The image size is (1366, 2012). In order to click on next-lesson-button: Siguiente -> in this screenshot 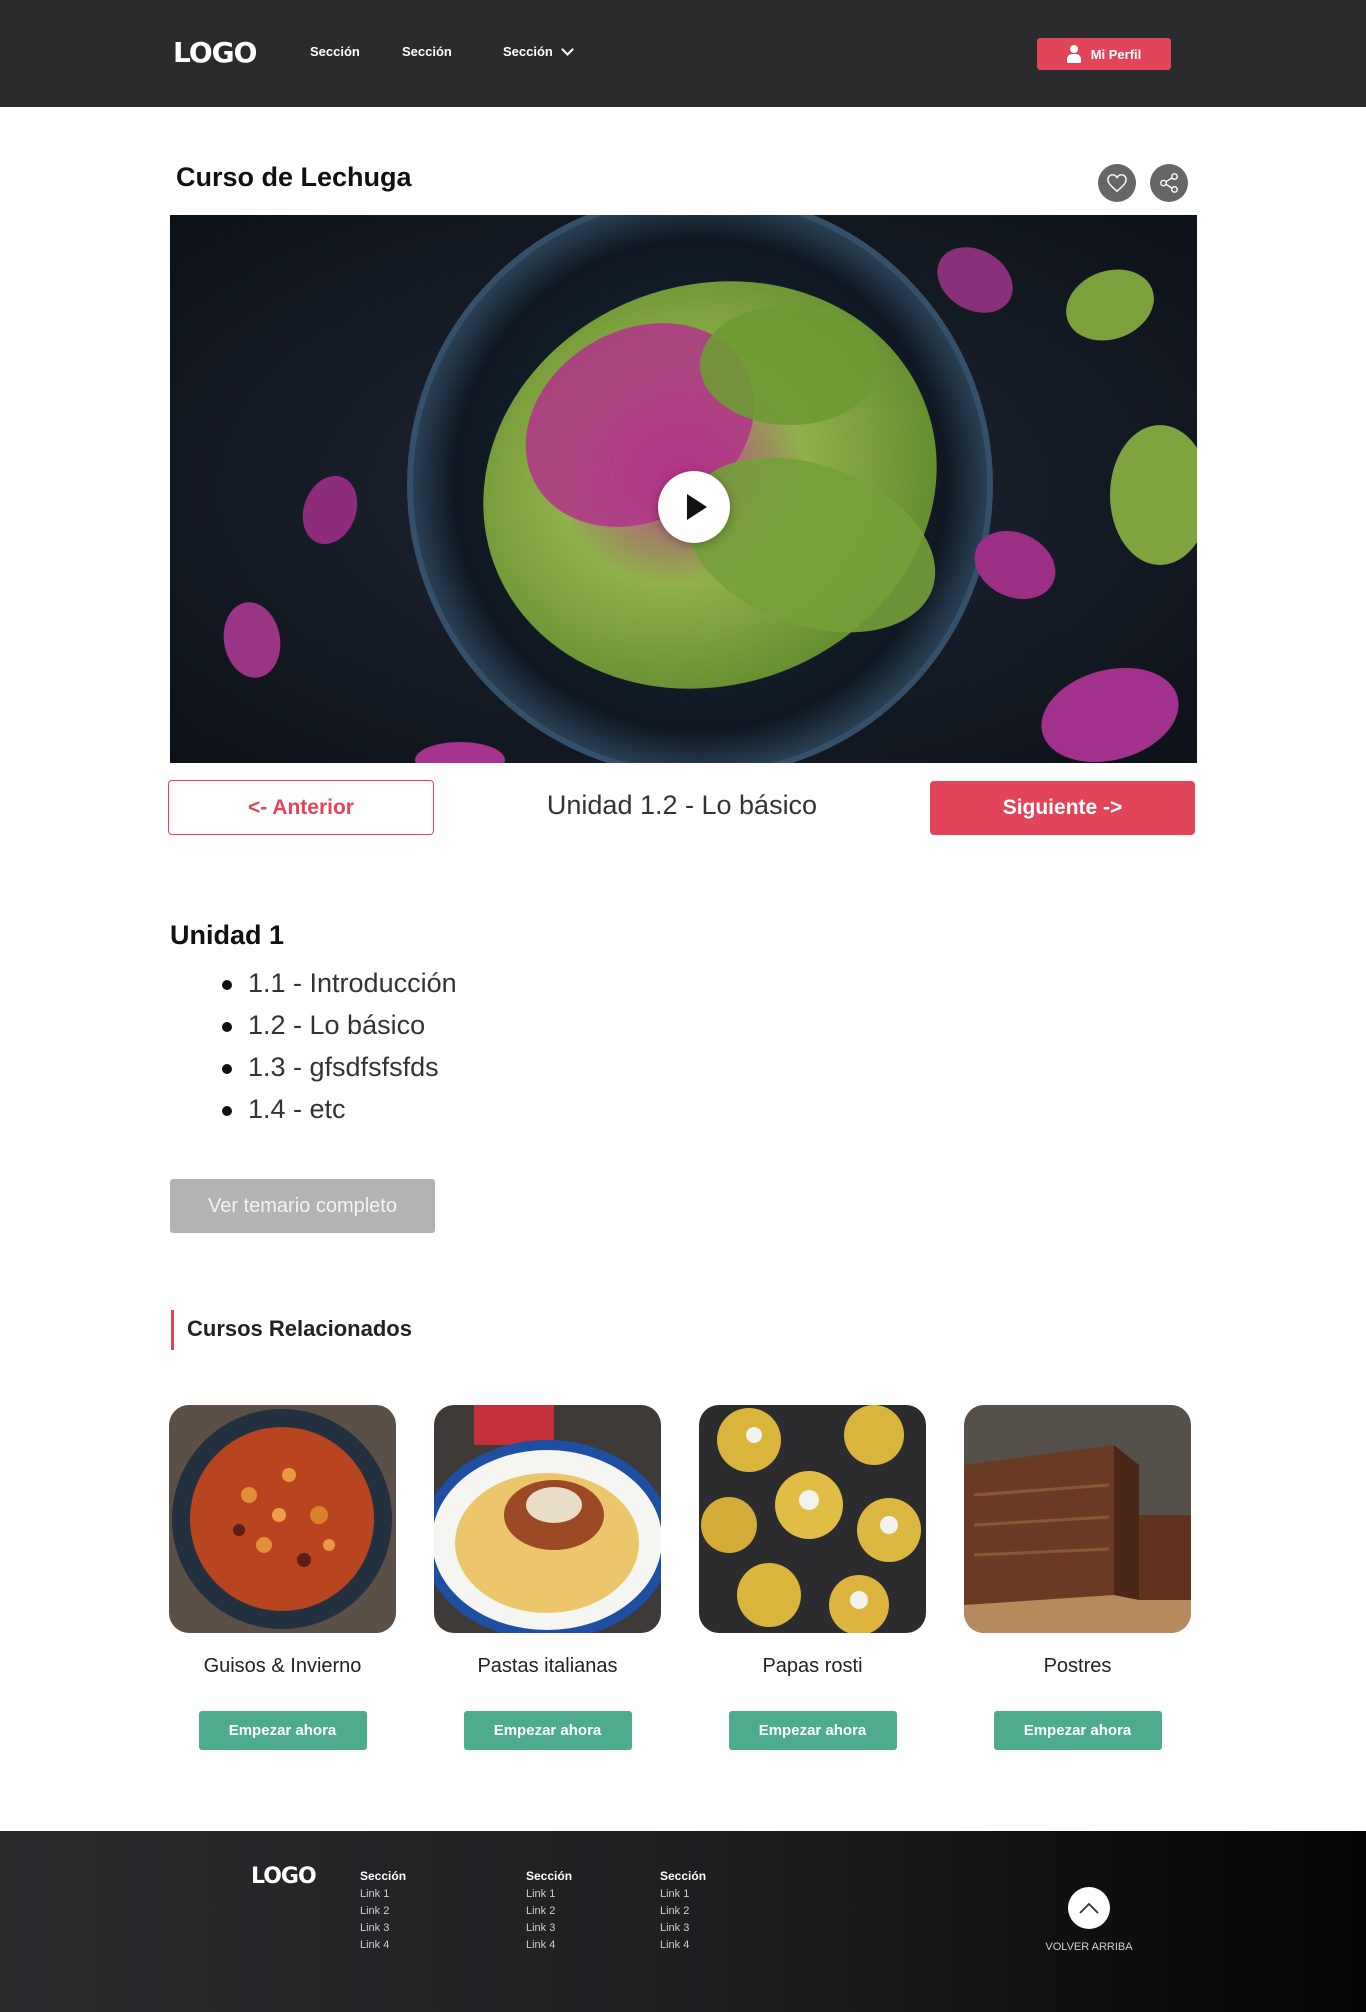, I will do `click(1062, 808)`.